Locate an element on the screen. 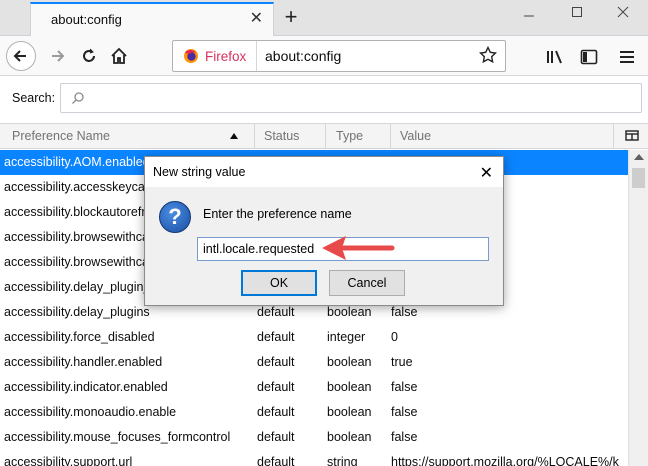  scroll-thumb is located at coordinates (638, 178).